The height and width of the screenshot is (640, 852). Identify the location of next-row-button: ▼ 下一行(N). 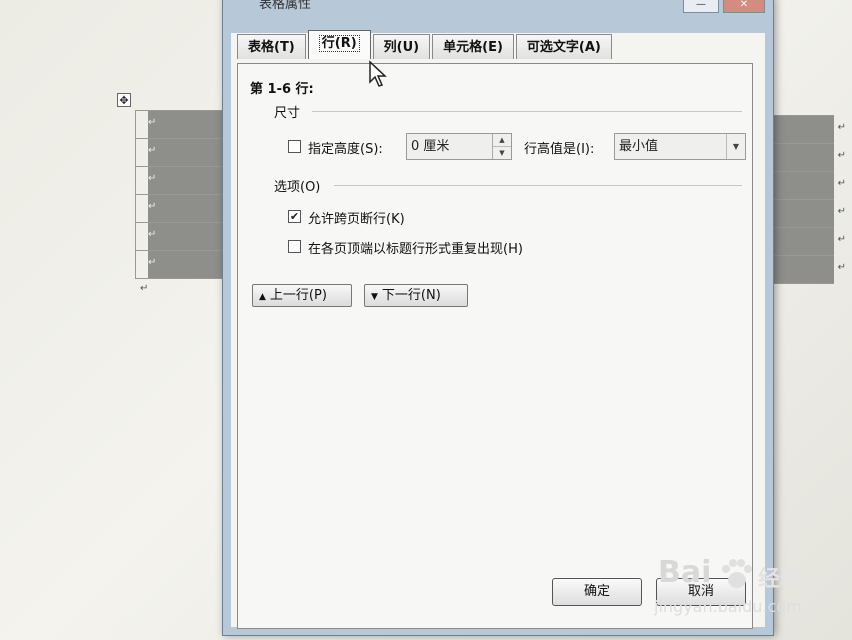
(416, 295).